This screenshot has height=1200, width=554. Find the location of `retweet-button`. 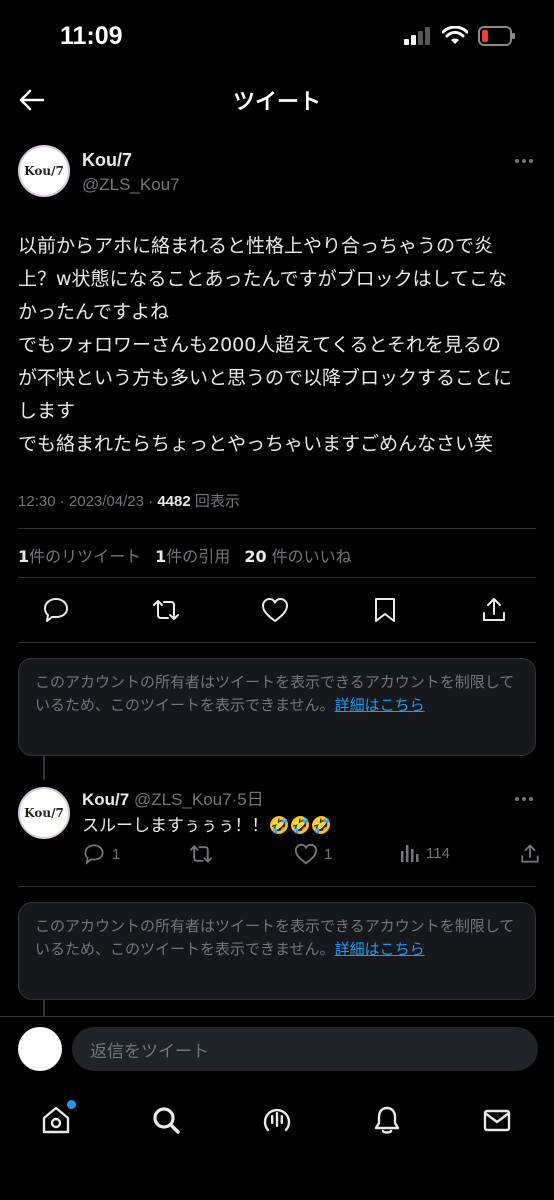

retweet-button is located at coordinates (166, 610).